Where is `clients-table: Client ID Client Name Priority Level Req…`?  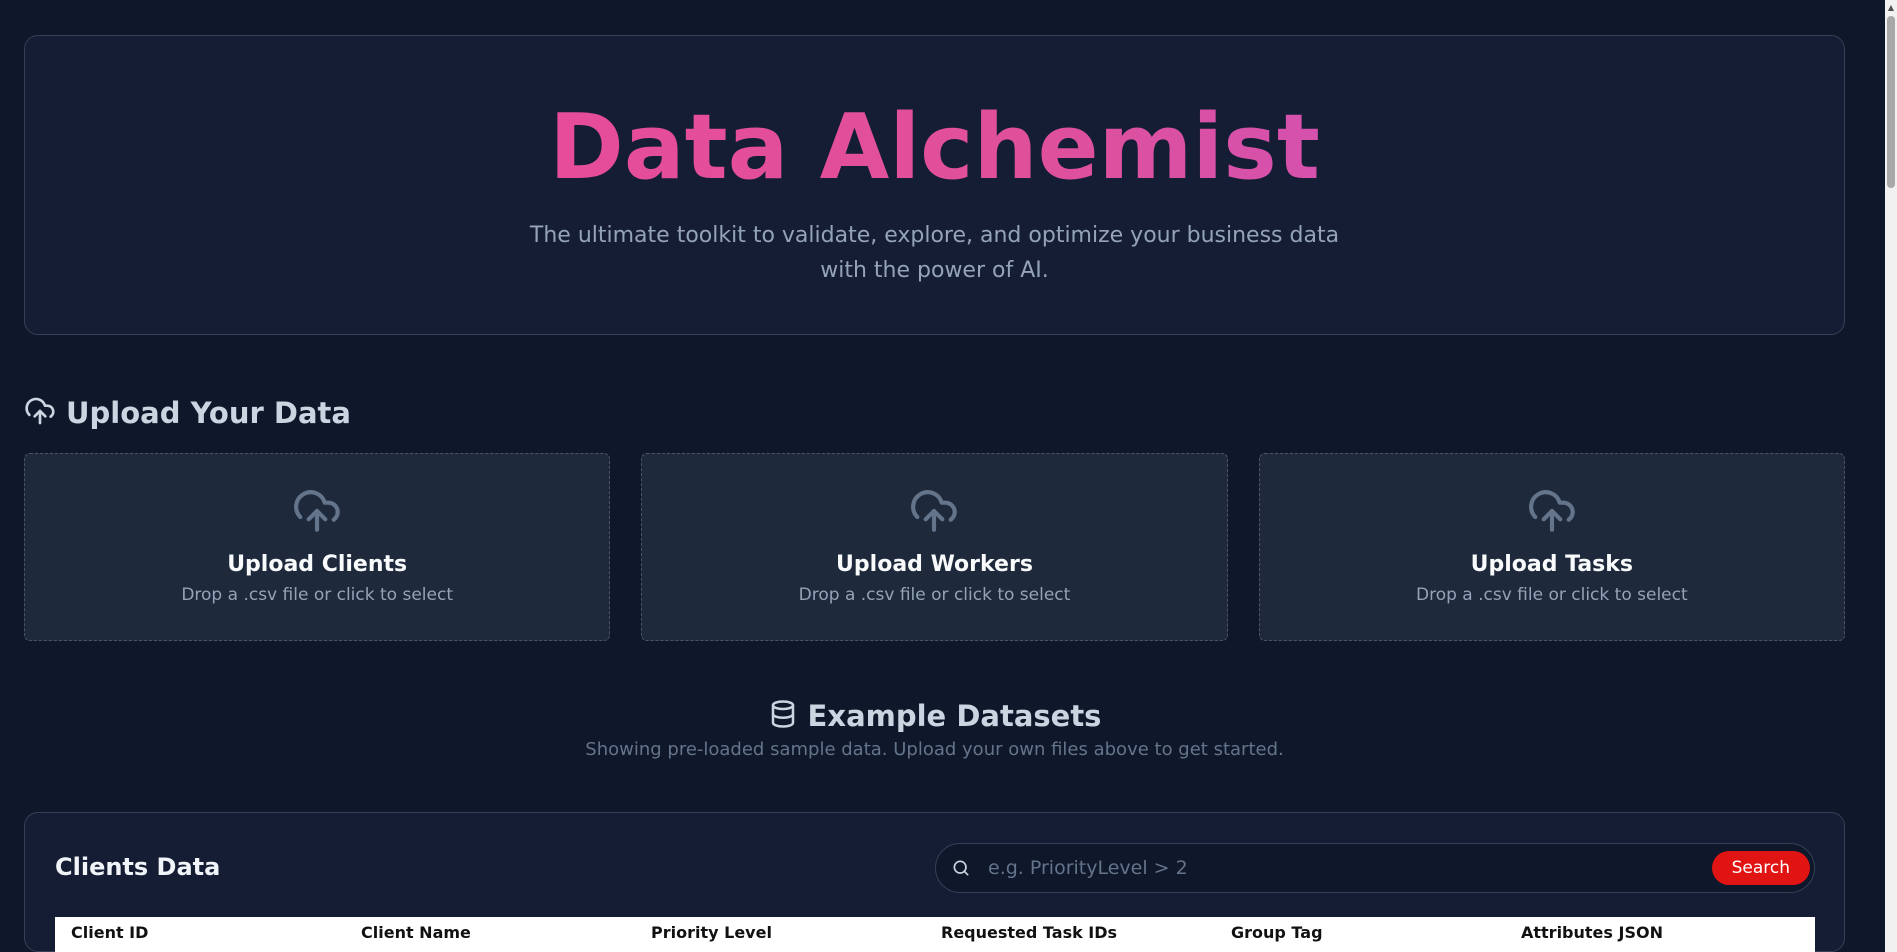
clients-table: Client ID Client Name Priority Level Req… is located at coordinates (935, 934).